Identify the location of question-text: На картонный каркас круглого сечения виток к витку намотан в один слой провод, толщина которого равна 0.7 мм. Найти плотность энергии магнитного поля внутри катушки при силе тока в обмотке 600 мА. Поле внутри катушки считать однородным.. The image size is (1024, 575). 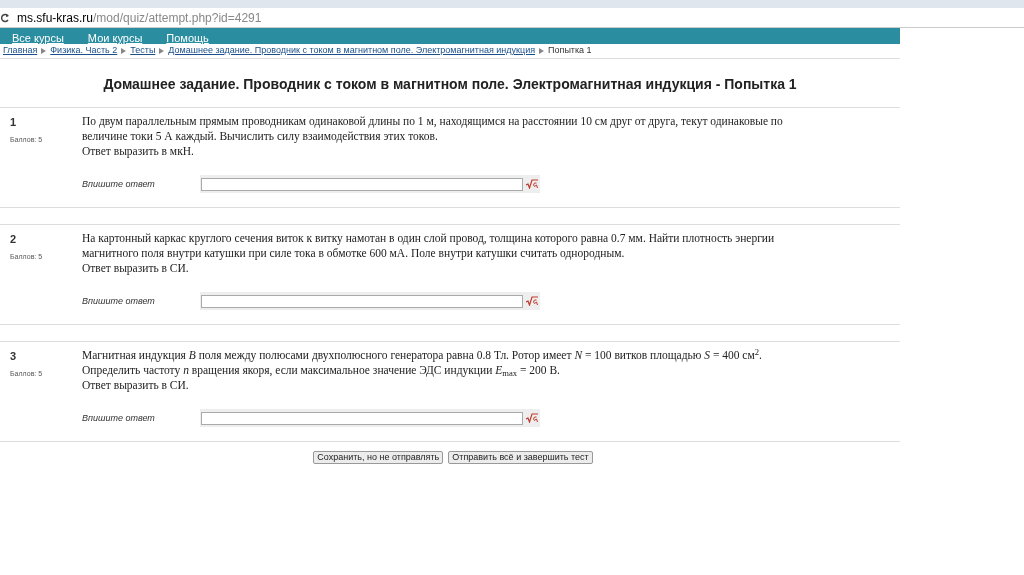
(429, 246).